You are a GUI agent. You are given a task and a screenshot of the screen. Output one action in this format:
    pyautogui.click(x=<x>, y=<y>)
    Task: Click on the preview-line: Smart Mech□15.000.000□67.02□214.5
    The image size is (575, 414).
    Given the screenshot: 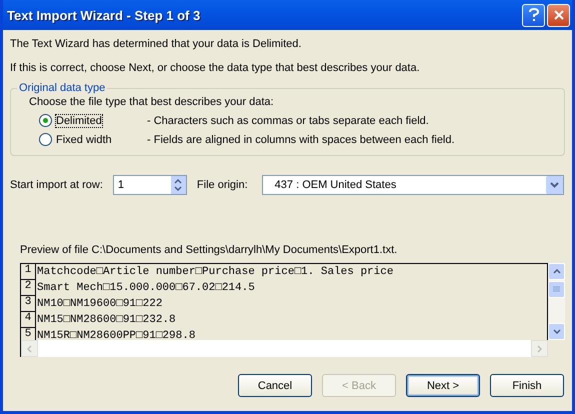 What is the action you would take?
    pyautogui.click(x=145, y=288)
    